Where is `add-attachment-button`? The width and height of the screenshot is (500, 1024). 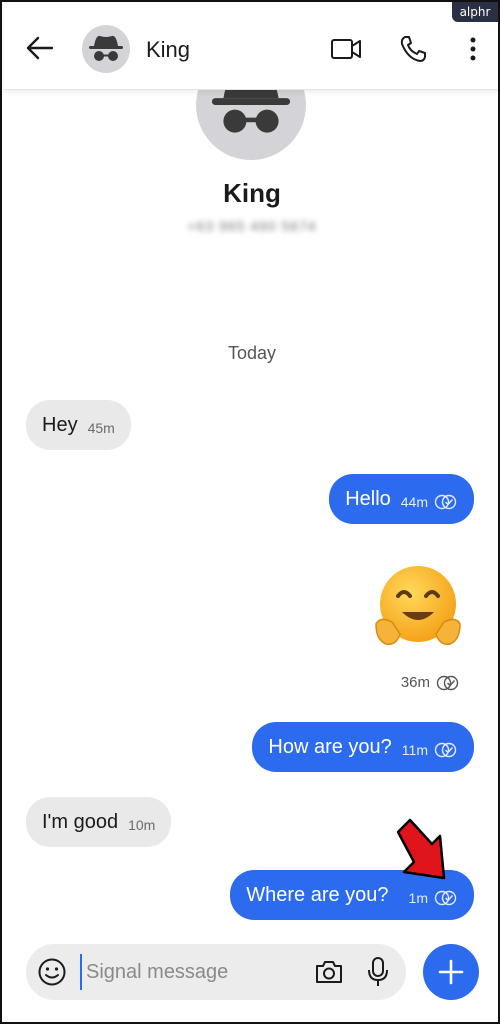 add-attachment-button is located at coordinates (451, 972).